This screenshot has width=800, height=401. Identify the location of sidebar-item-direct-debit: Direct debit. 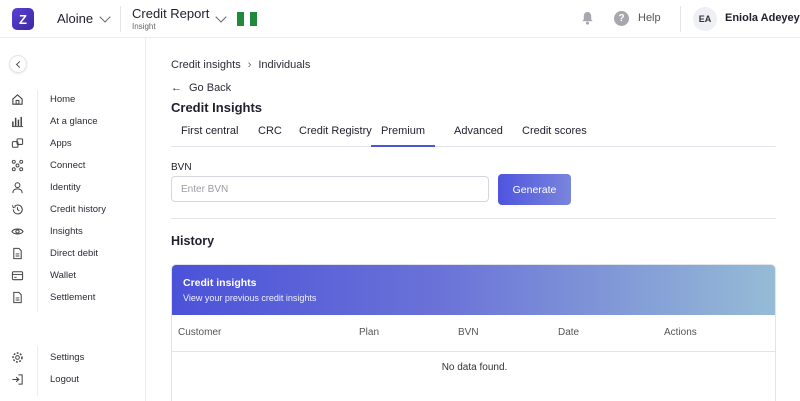
(73, 254).